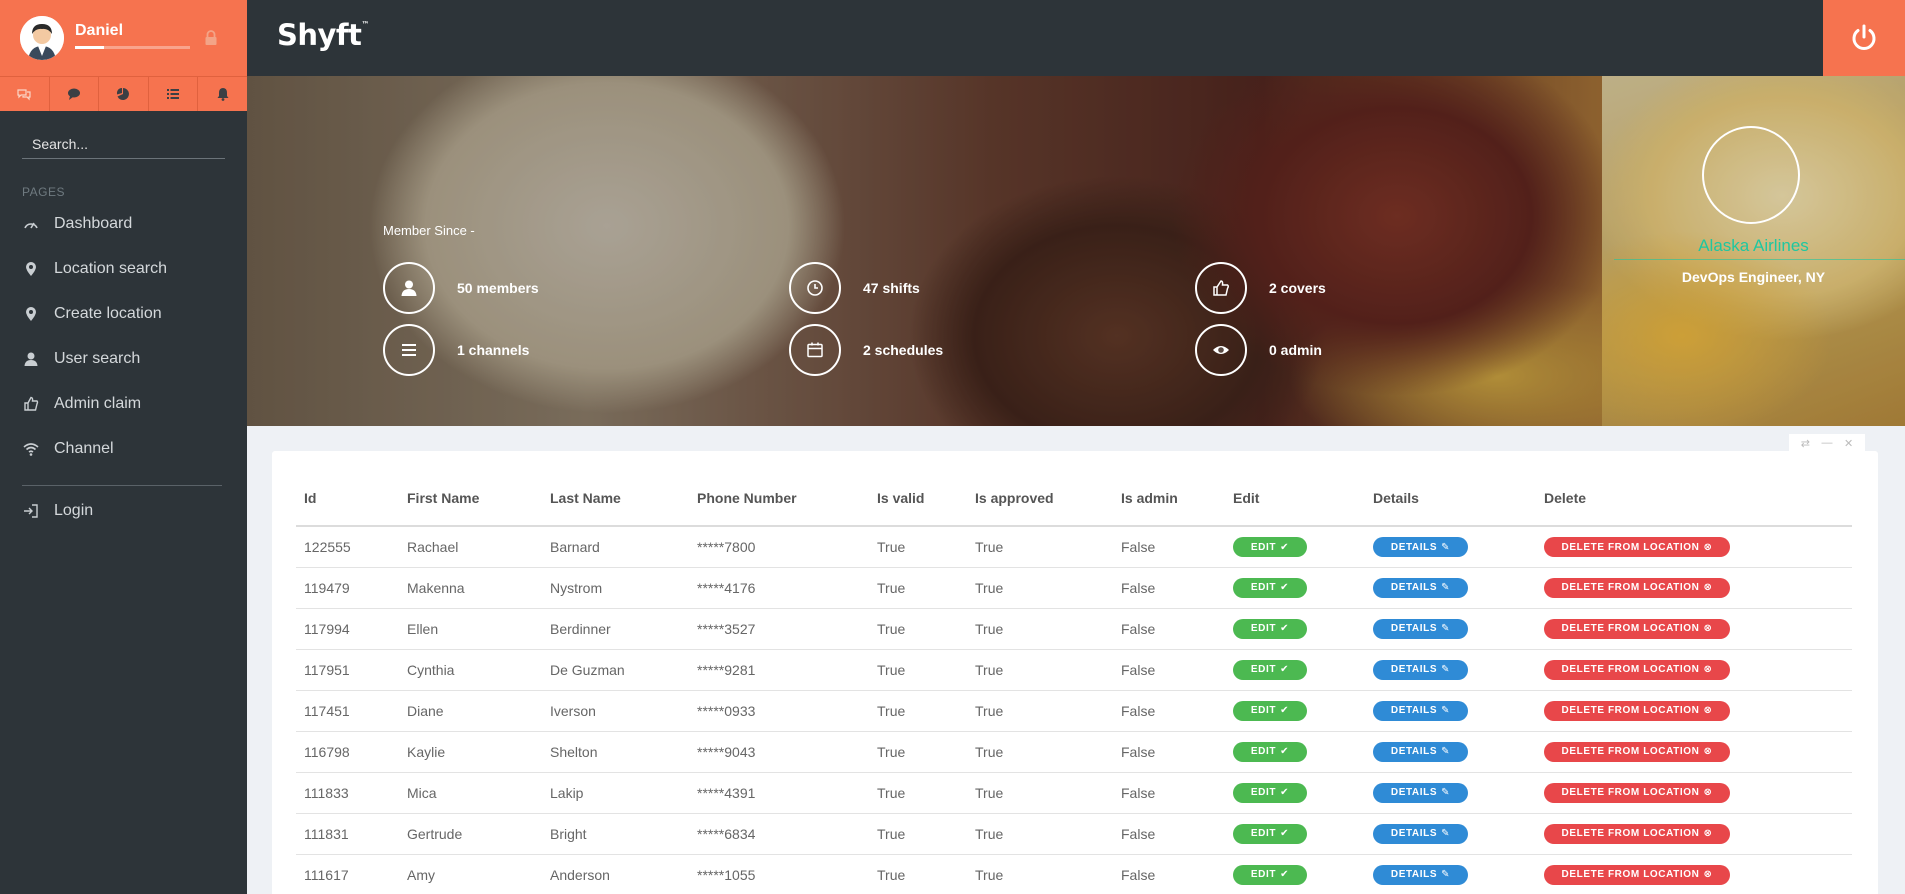 The image size is (1905, 894). Describe the element at coordinates (174, 94) in the screenshot. I see `tab-list` at that location.